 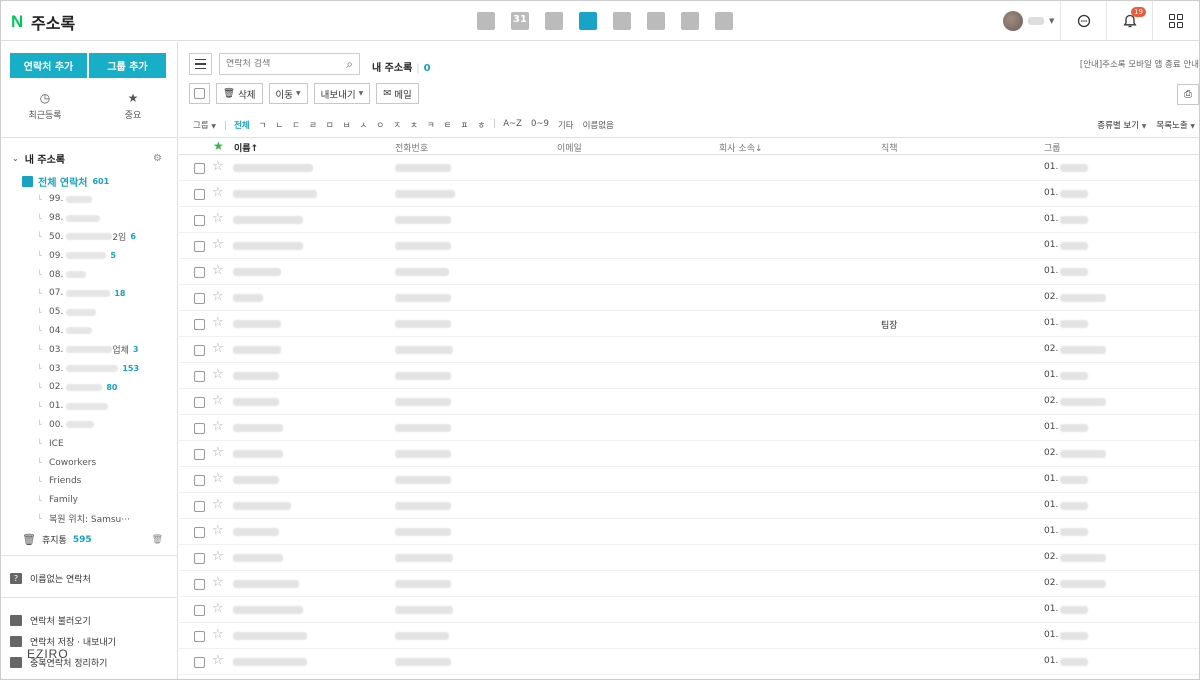 I want to click on filter-chip: ㄴ, so click(x=279, y=125).